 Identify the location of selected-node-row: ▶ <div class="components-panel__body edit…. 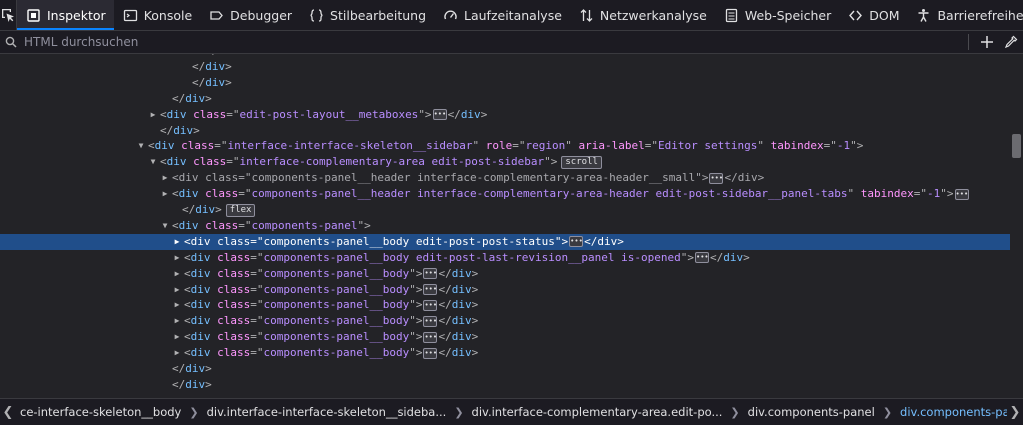
(505, 241).